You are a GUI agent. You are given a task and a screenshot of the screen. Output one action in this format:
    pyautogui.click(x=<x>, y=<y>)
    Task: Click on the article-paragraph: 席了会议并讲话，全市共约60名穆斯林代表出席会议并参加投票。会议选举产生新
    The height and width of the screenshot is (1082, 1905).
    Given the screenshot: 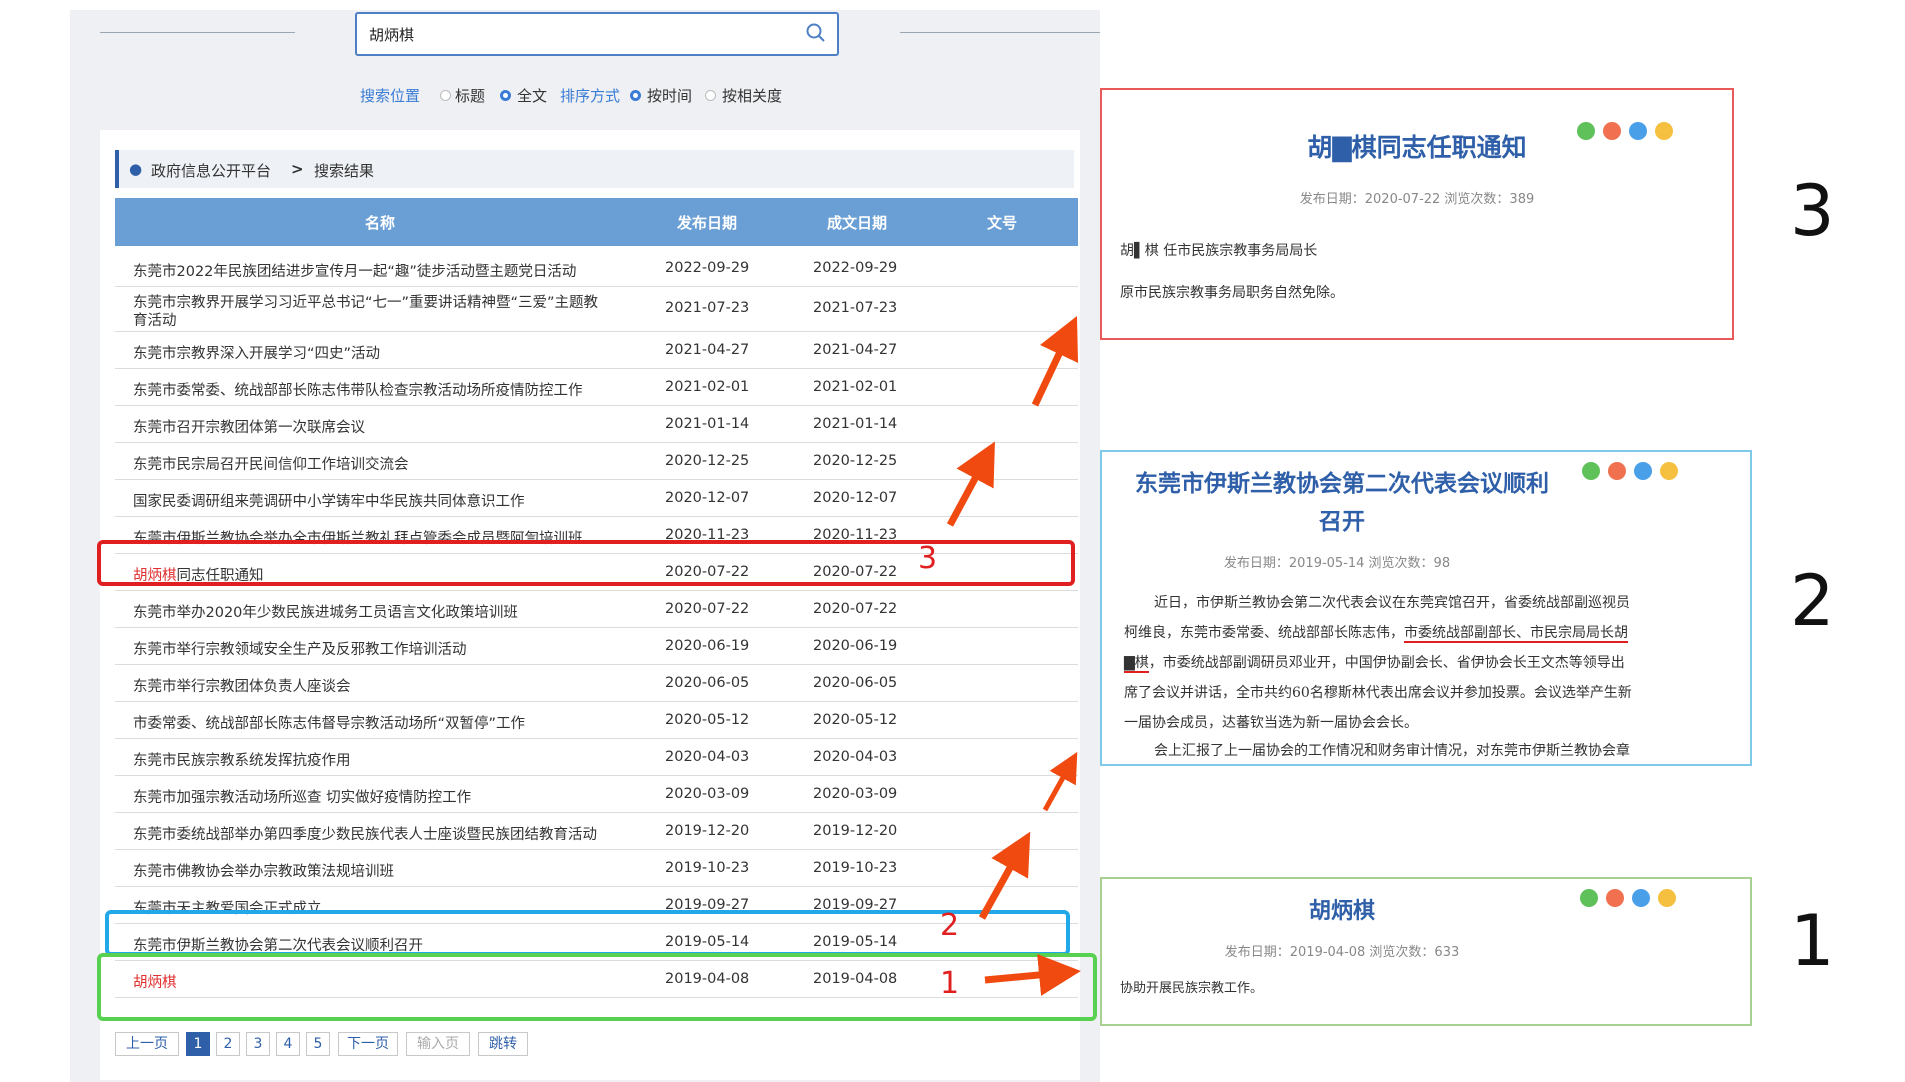 What is the action you would take?
    pyautogui.click(x=1378, y=693)
    